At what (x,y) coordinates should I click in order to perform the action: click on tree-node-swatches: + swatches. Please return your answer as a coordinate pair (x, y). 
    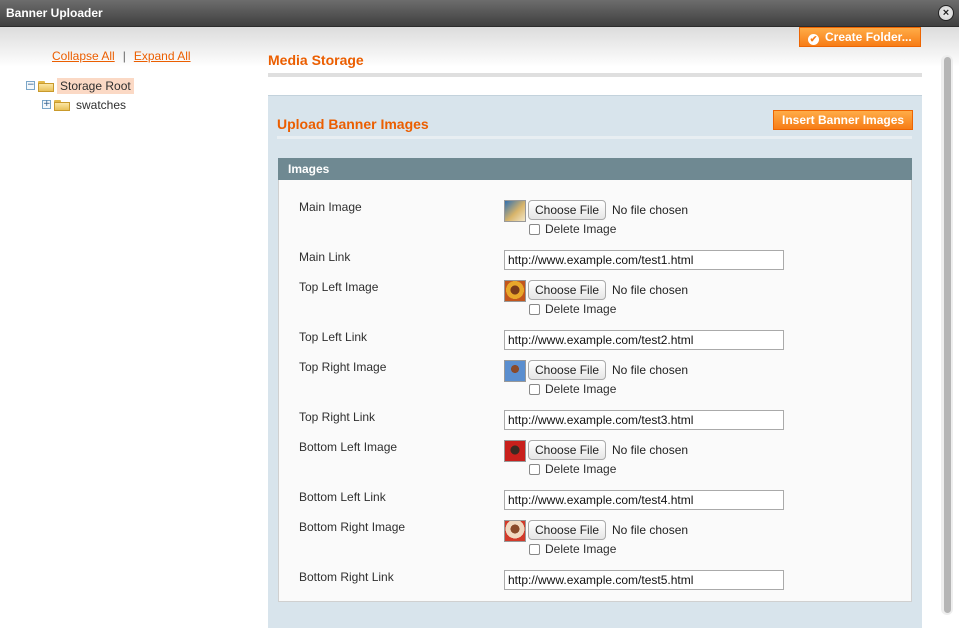
    Looking at the image, I should click on (88, 104).